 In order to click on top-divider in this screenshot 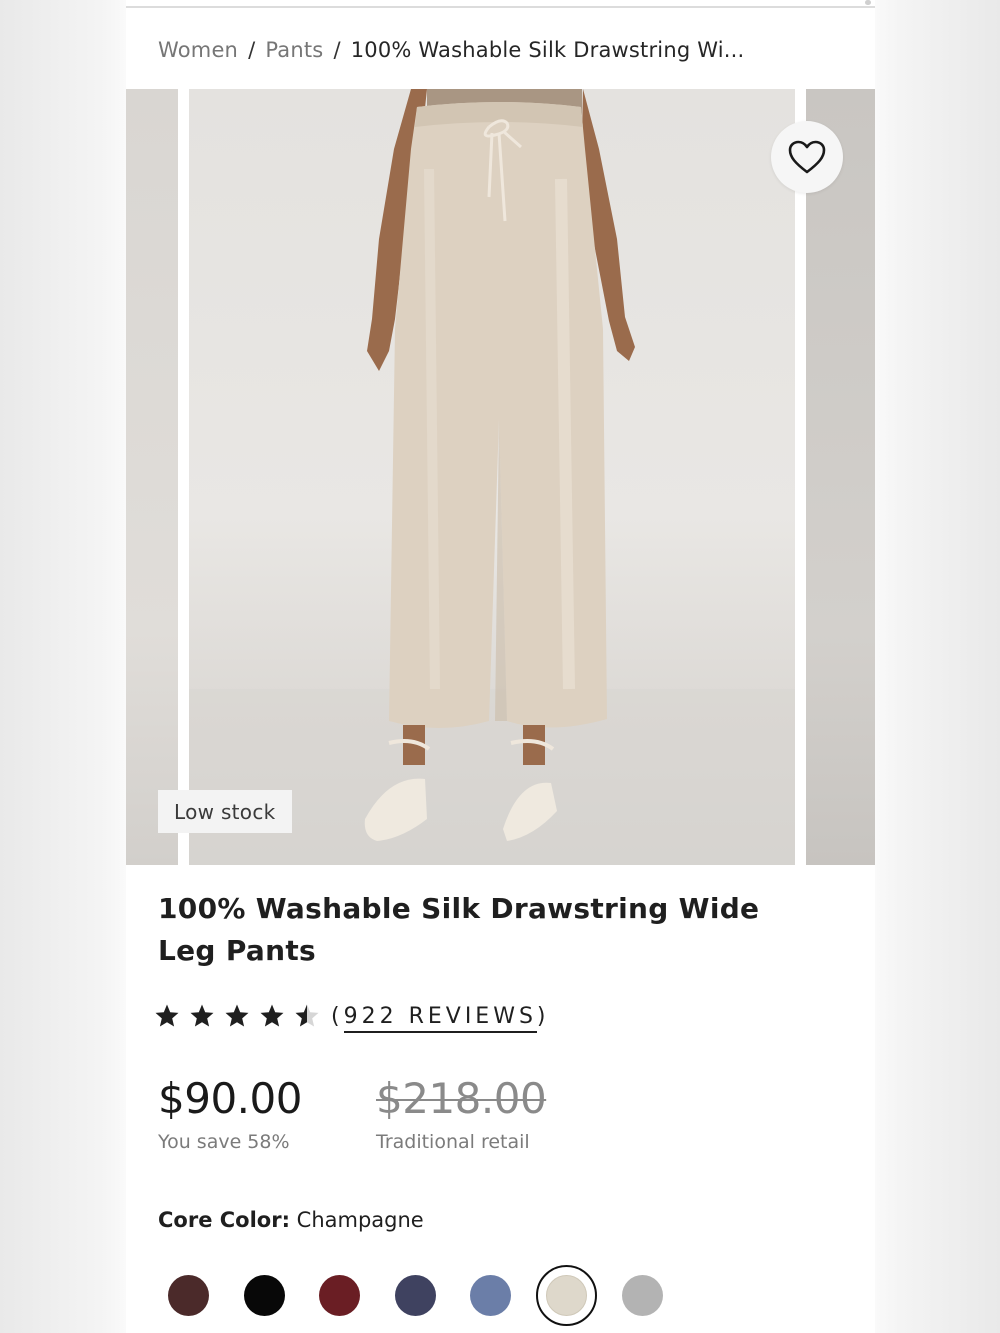, I will do `click(500, 7)`.